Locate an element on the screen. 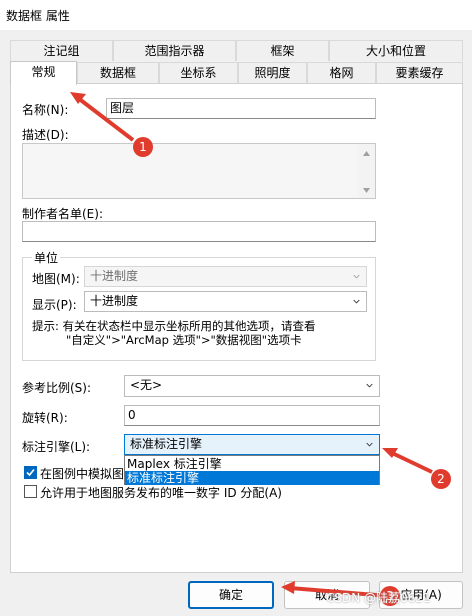 Image resolution: width=472 pixels, height=616 pixels. label-engine-value: 标准标注引擎 is located at coordinates (166, 444).